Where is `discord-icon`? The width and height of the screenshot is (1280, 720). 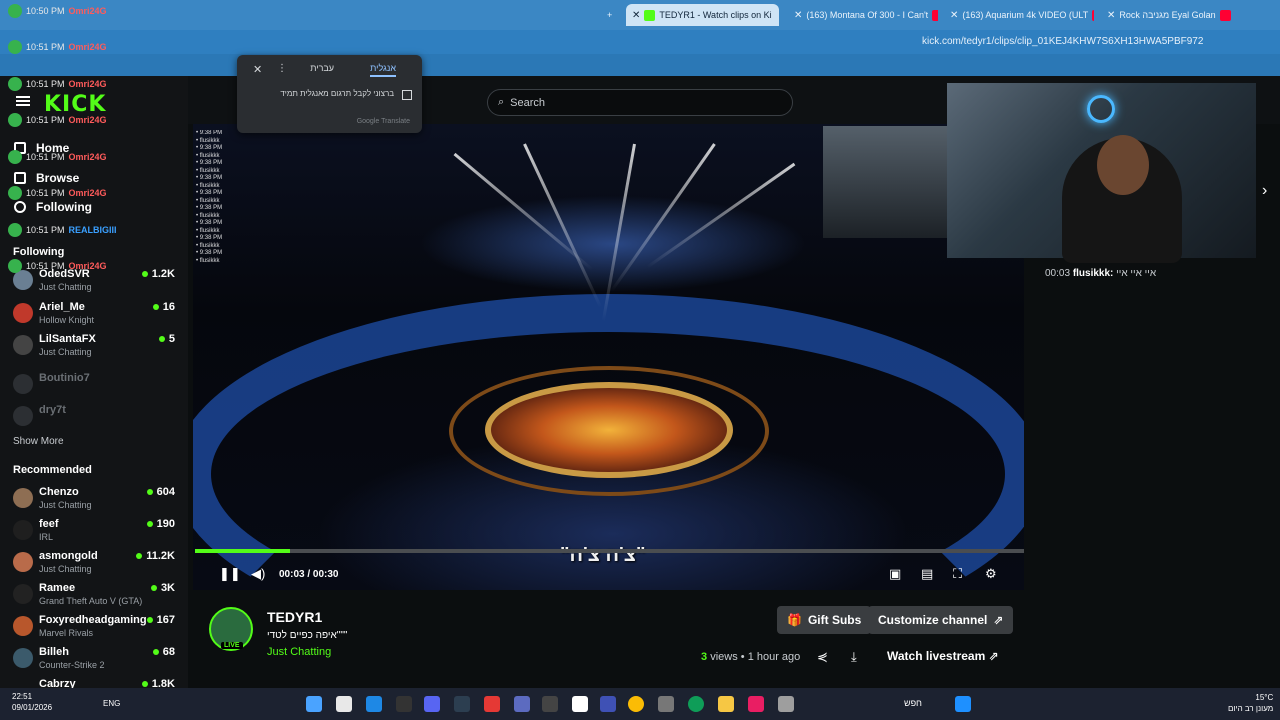
discord-icon is located at coordinates (432, 704).